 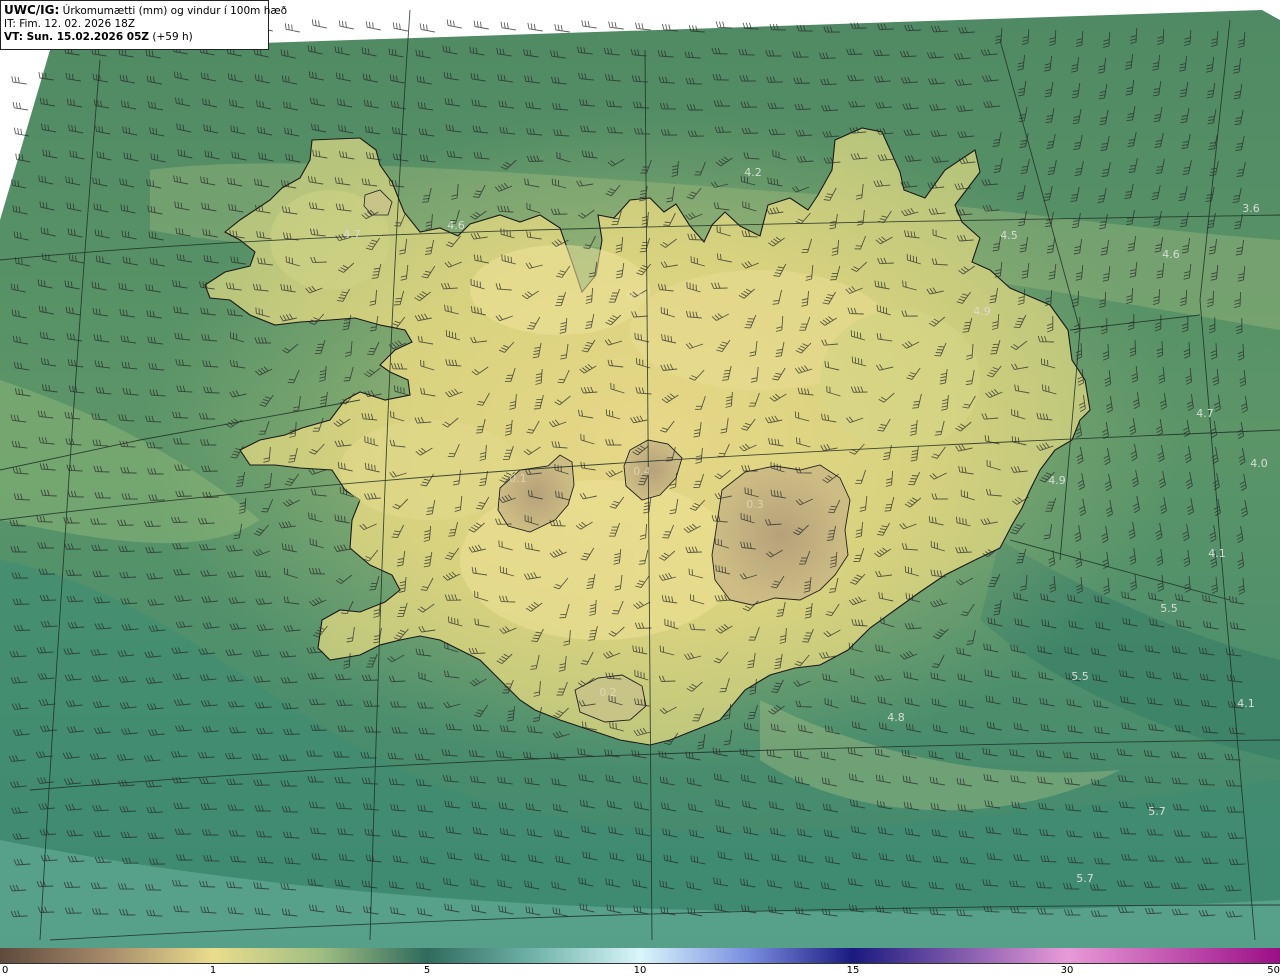 What do you see at coordinates (853, 970) in the screenshot?
I see `colorbar-tick: 15` at bounding box center [853, 970].